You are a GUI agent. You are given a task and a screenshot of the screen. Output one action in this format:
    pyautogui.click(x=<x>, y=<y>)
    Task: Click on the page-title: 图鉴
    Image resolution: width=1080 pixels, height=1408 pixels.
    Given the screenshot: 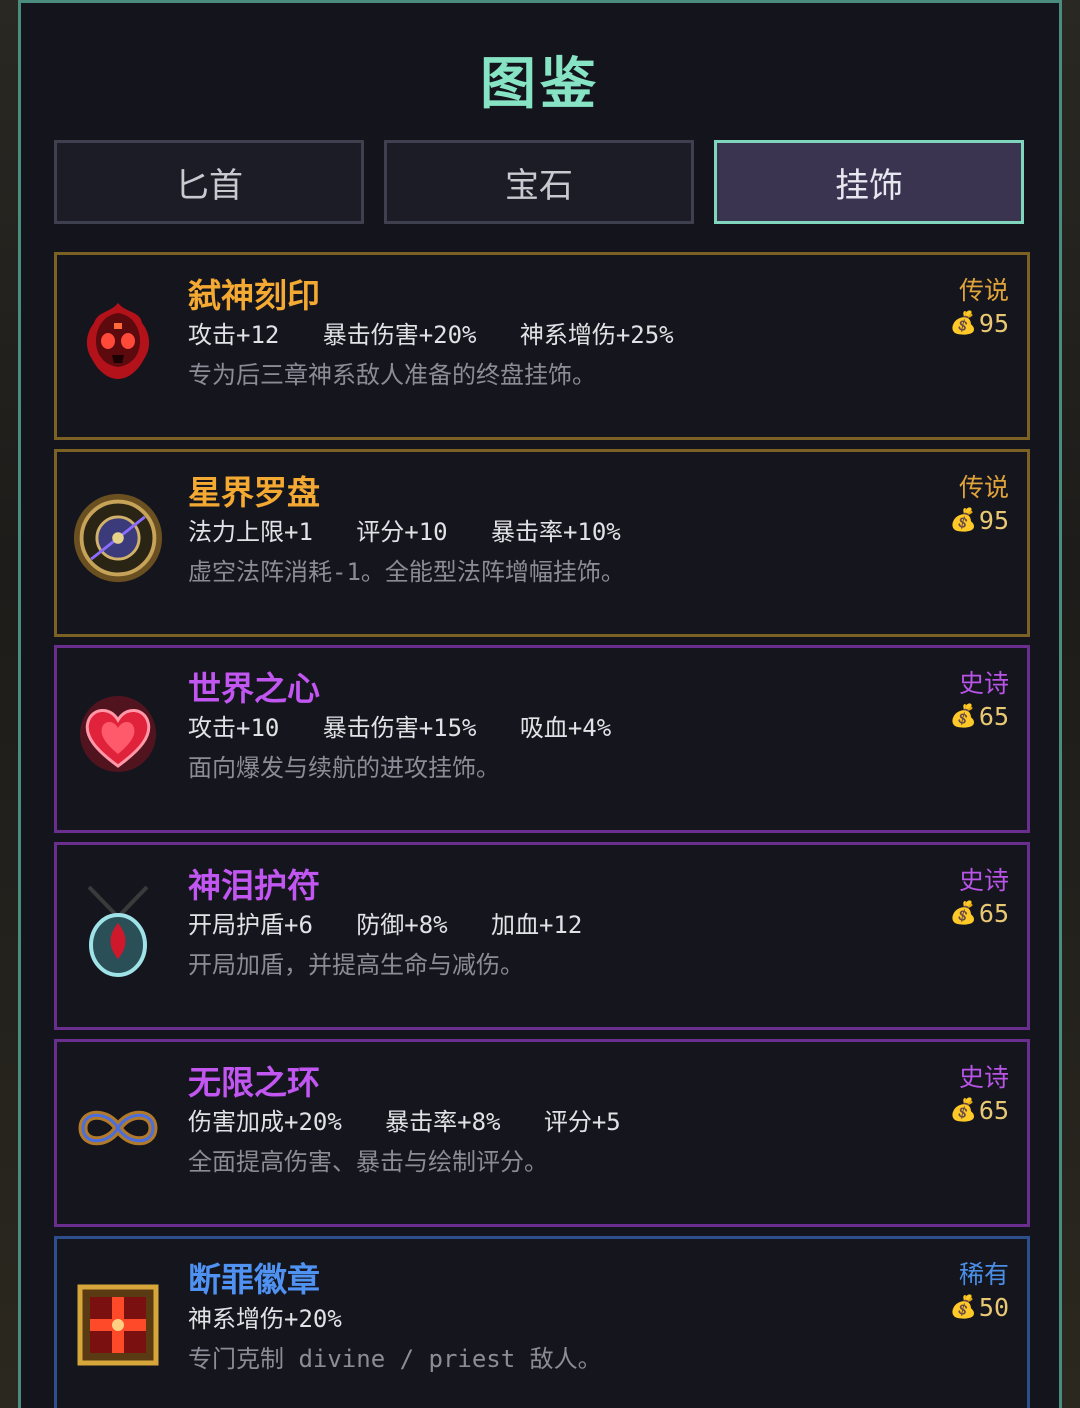 What is the action you would take?
    pyautogui.click(x=540, y=84)
    